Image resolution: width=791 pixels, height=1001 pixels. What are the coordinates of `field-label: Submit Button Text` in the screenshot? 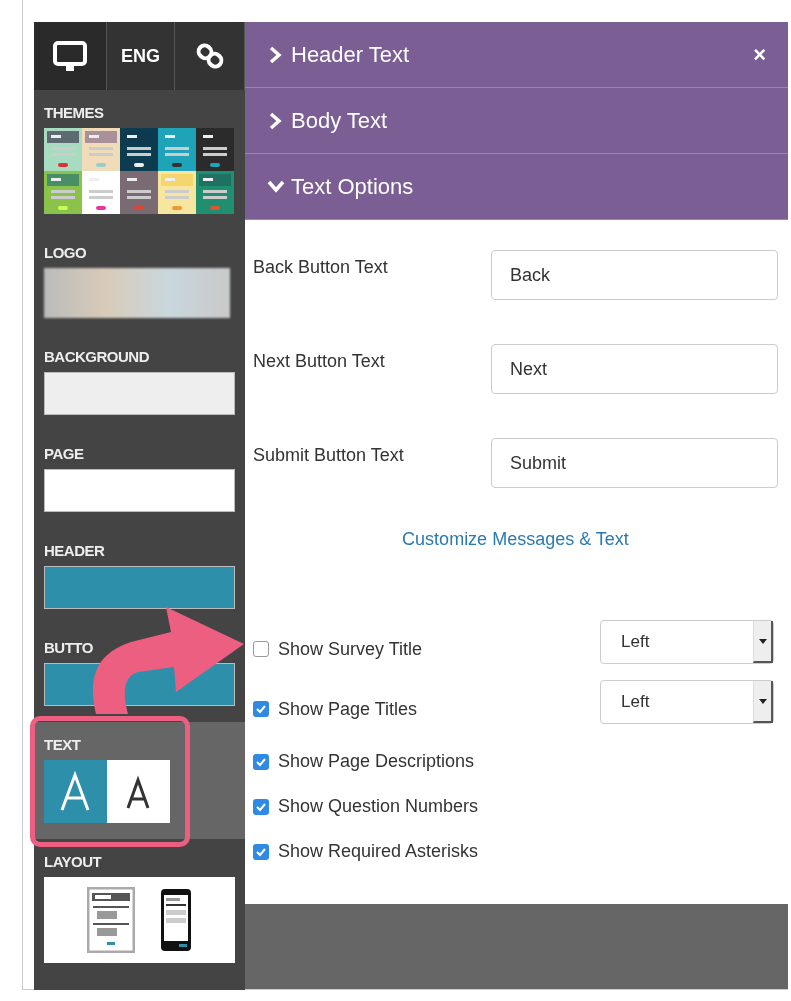 It's located at (329, 455).